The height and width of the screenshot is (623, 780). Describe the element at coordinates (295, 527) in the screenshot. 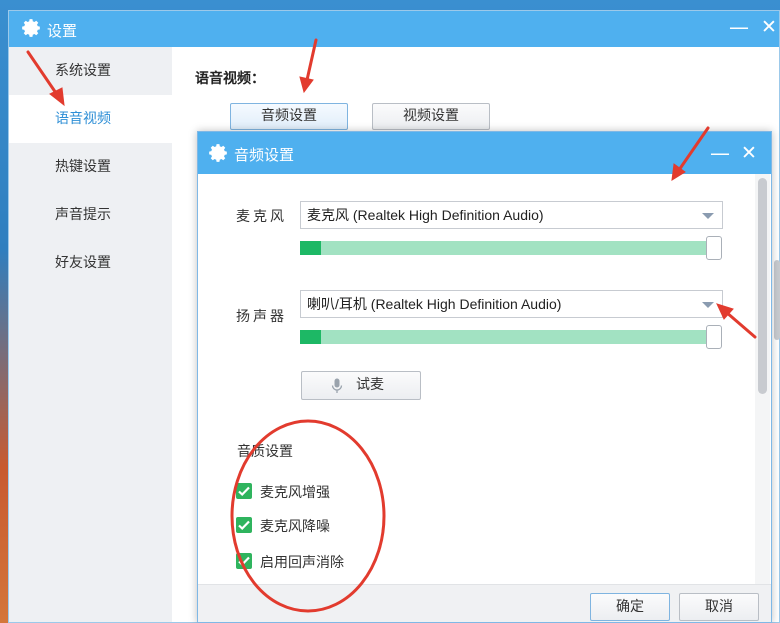

I see `option-label: 麦克风降噪` at that location.